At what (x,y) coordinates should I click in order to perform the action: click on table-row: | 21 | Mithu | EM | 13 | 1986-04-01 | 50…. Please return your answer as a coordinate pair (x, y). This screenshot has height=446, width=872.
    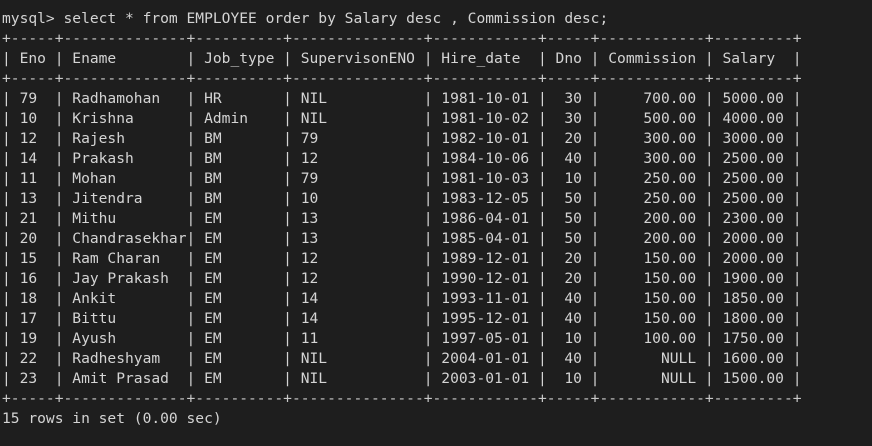
    Looking at the image, I should click on (402, 218).